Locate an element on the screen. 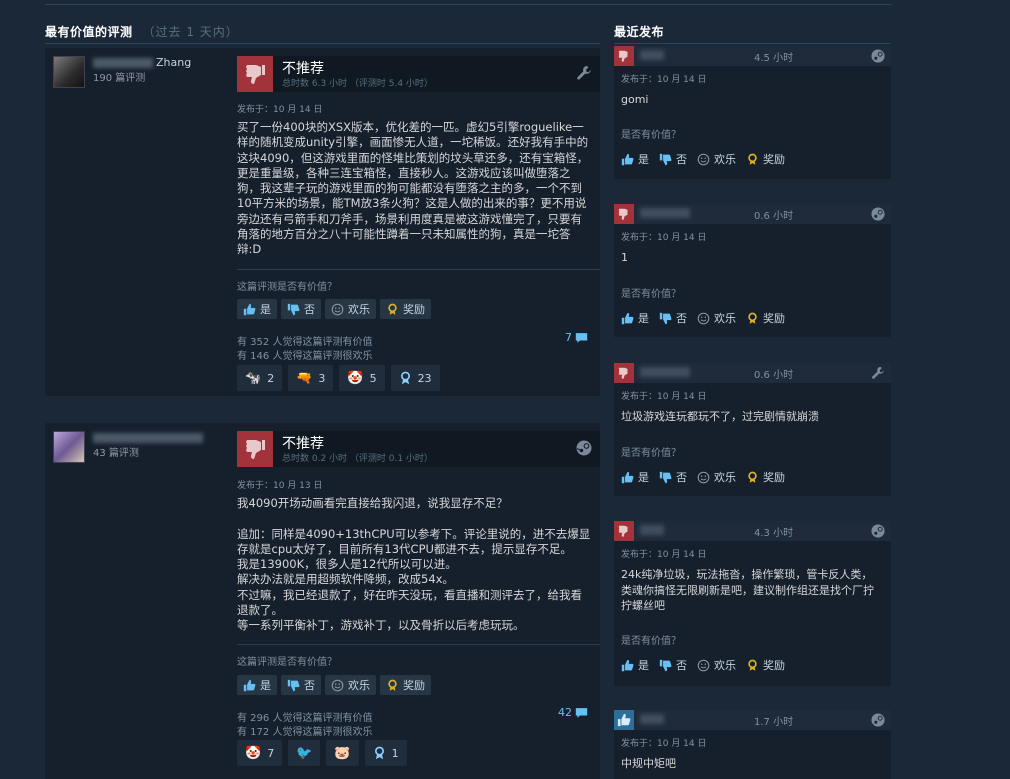  award-item: 1 is located at coordinates (385, 753).